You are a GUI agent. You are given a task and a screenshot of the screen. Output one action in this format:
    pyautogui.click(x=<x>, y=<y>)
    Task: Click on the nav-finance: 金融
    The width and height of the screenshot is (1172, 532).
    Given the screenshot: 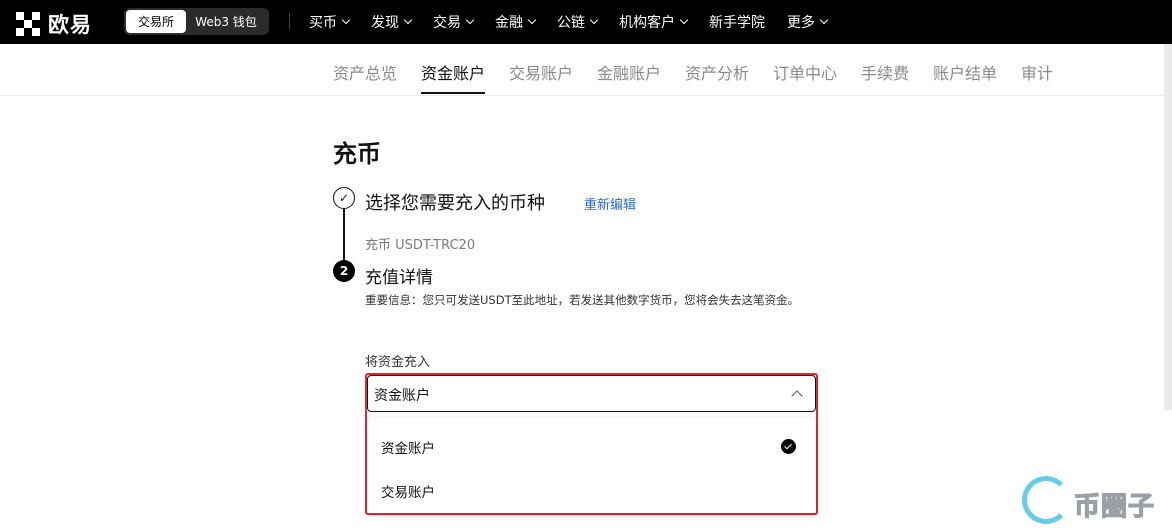 What is the action you would take?
    pyautogui.click(x=516, y=22)
    